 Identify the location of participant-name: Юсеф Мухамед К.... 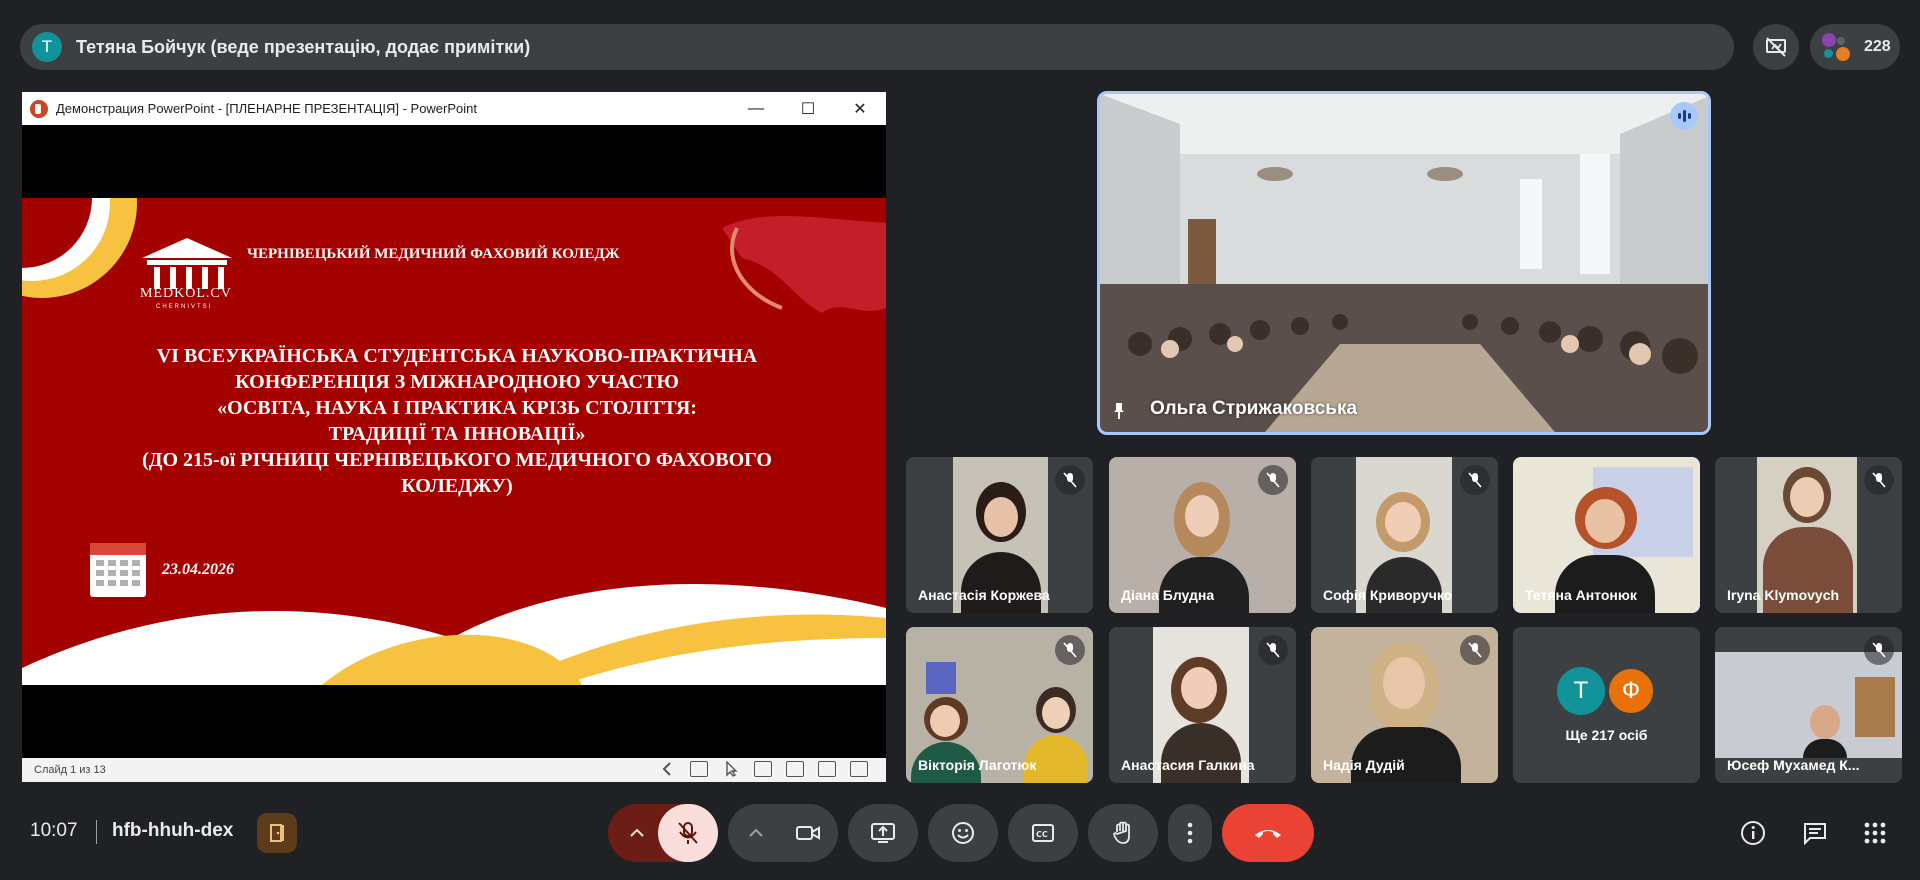
(1793, 765).